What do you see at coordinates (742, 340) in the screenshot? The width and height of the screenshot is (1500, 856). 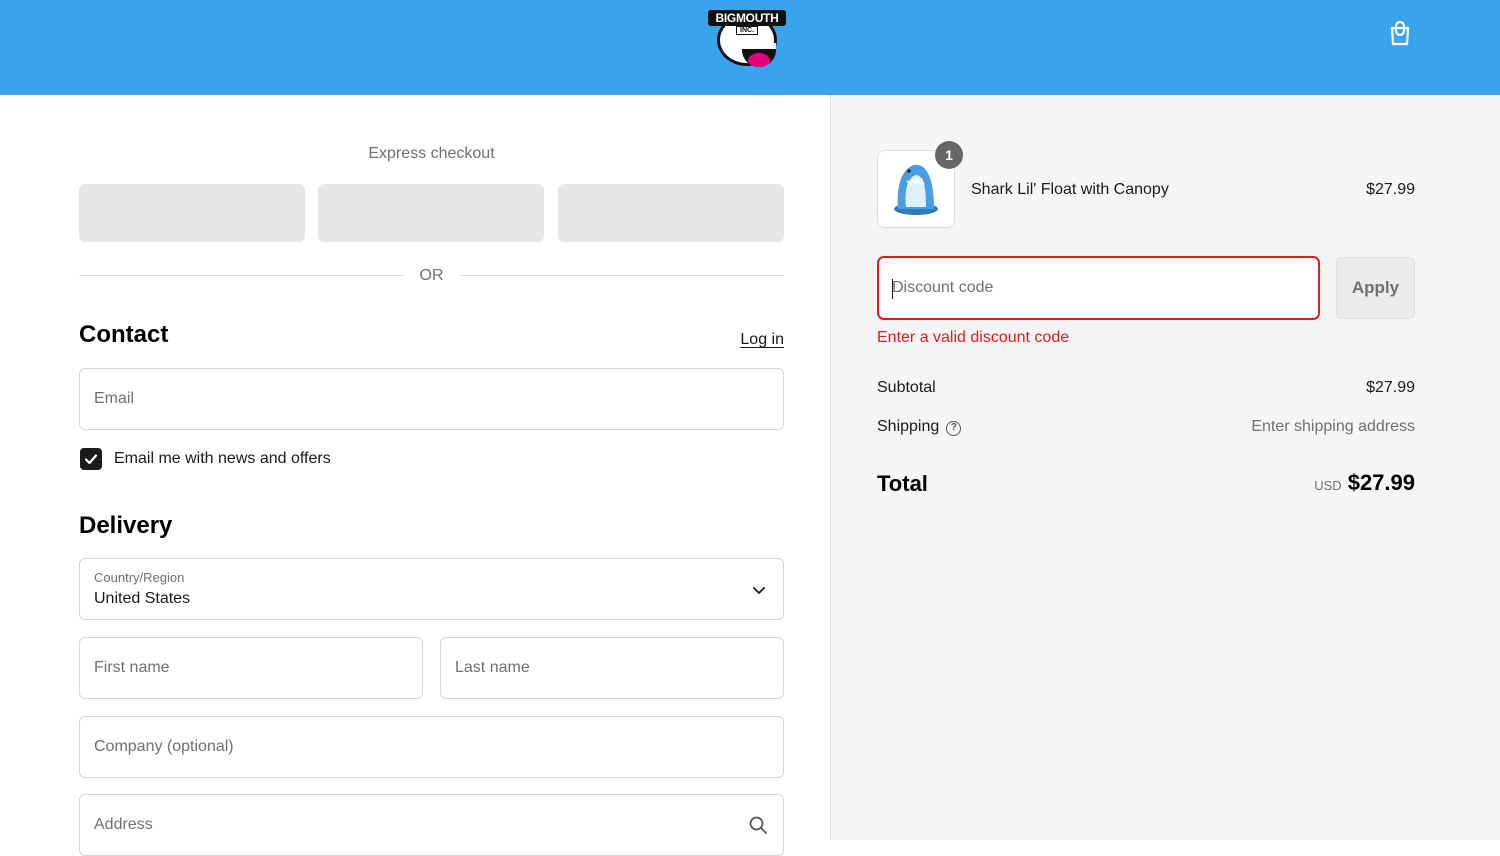 I see `login-link: Log in` at bounding box center [742, 340].